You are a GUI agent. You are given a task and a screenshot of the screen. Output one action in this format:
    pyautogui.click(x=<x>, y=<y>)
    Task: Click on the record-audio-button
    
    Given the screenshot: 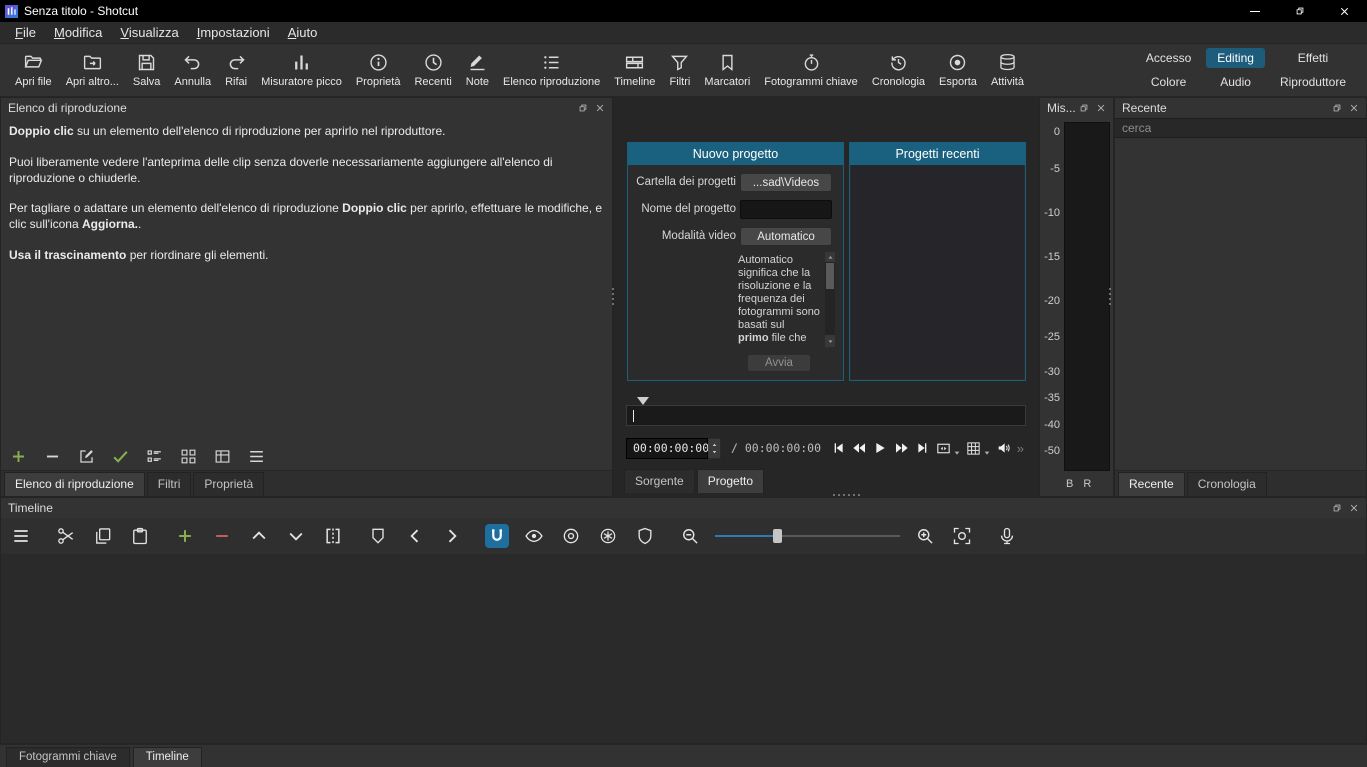 What is the action you would take?
    pyautogui.click(x=1007, y=536)
    